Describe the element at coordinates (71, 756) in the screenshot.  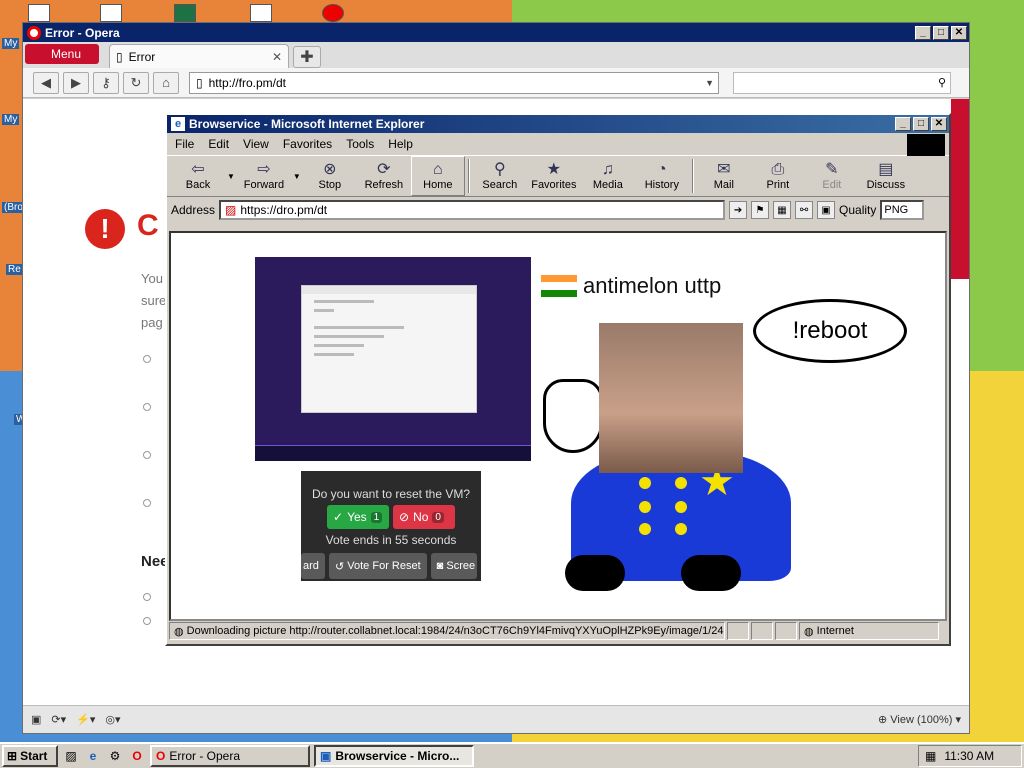
I see `show-desktop-icon: ▨` at that location.